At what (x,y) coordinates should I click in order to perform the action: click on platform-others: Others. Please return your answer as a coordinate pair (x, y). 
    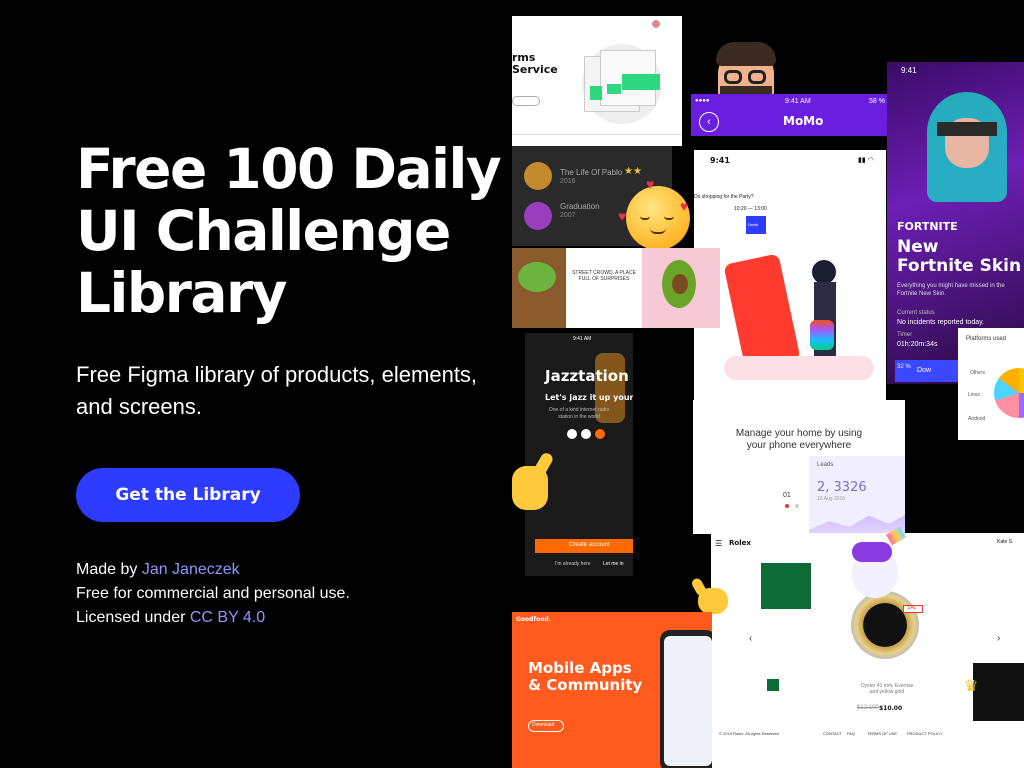
    Looking at the image, I should click on (978, 373).